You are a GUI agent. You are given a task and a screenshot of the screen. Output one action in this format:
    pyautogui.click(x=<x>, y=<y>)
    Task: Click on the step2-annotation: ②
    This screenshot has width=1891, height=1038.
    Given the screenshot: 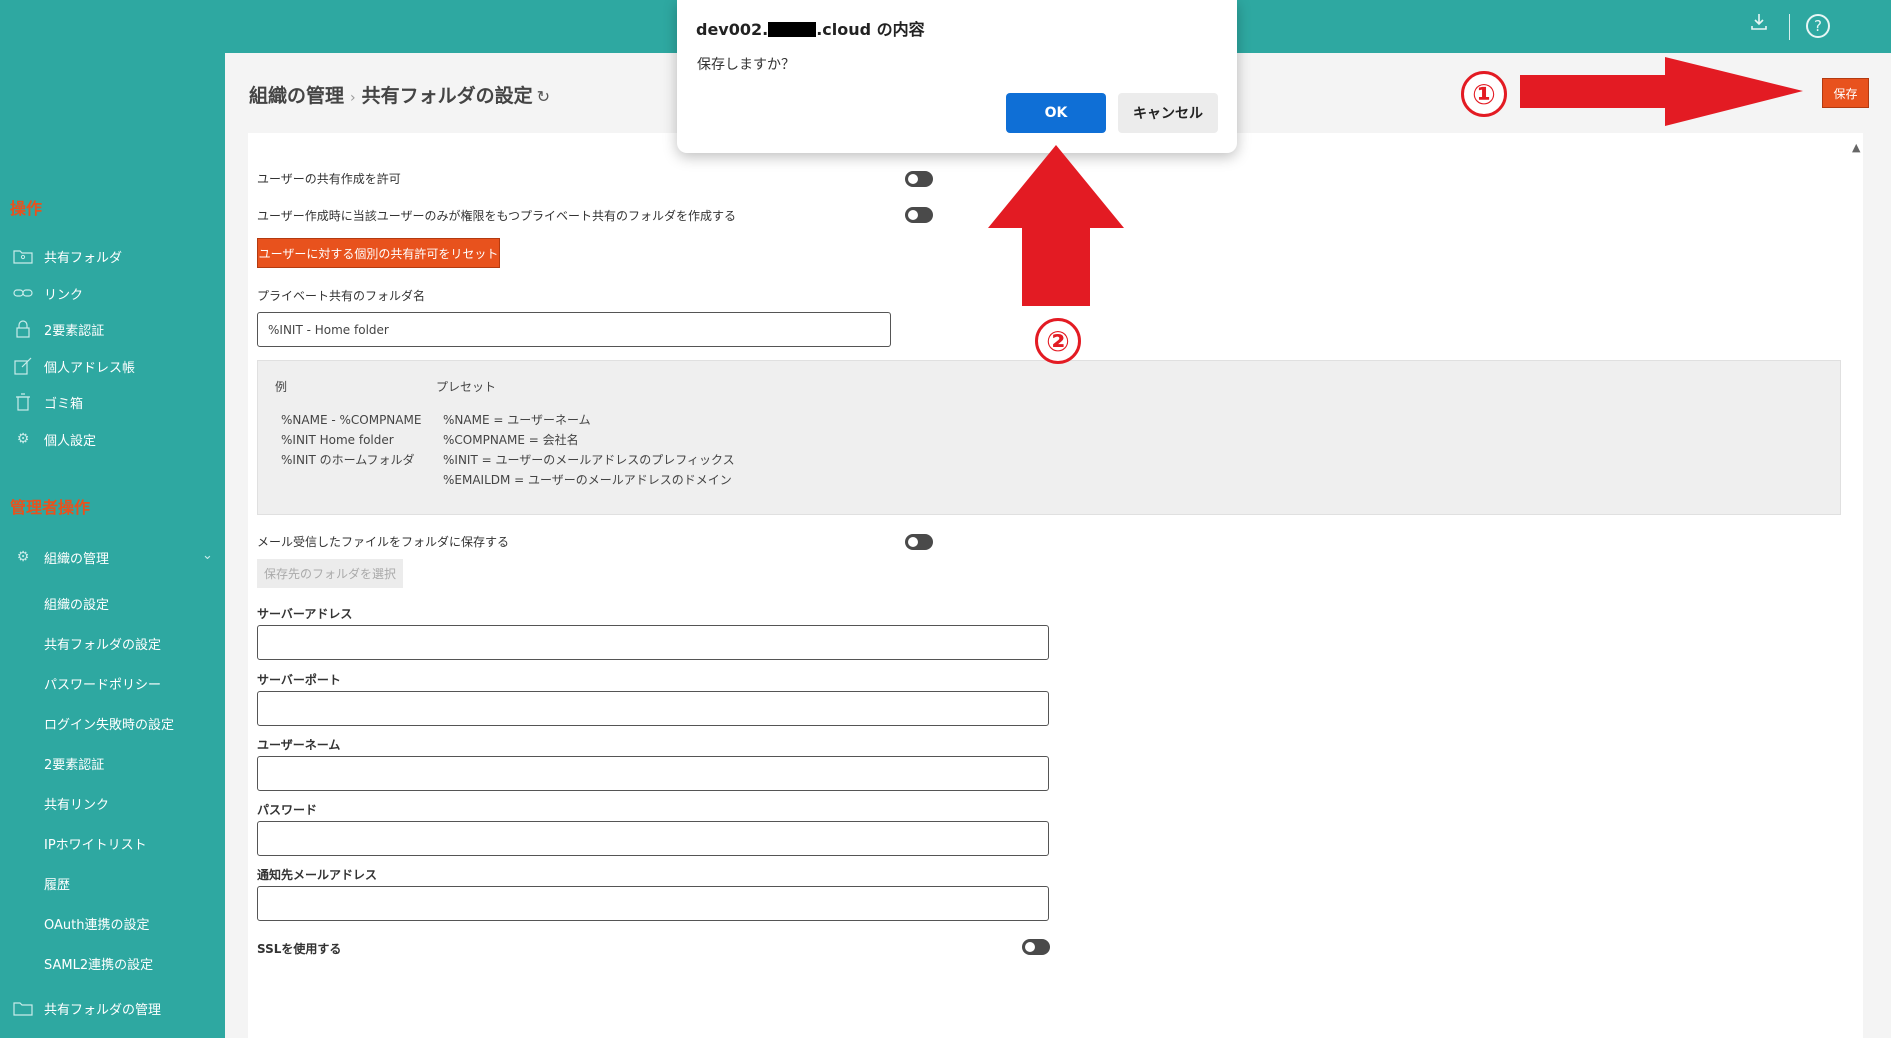 What is the action you would take?
    pyautogui.click(x=1058, y=341)
    